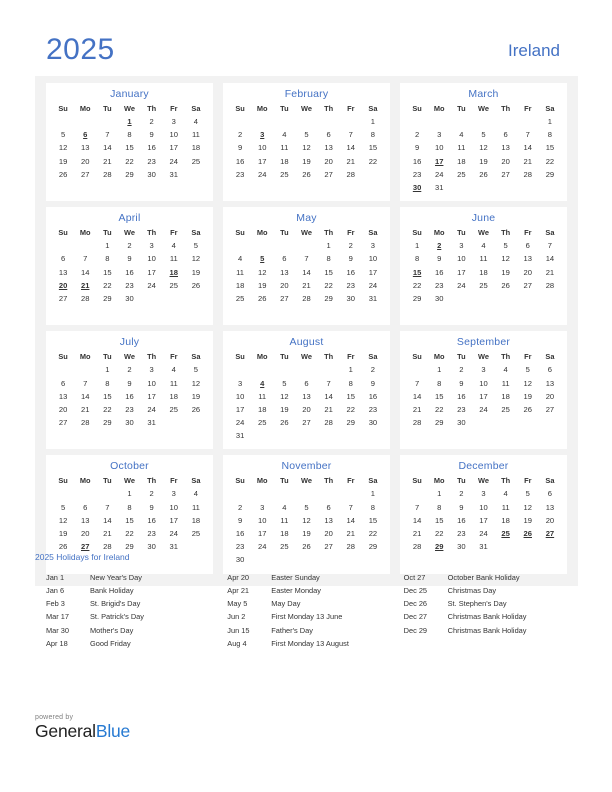 Image resolution: width=612 pixels, height=792 pixels. I want to click on day-cell-holiday: 2, so click(439, 245).